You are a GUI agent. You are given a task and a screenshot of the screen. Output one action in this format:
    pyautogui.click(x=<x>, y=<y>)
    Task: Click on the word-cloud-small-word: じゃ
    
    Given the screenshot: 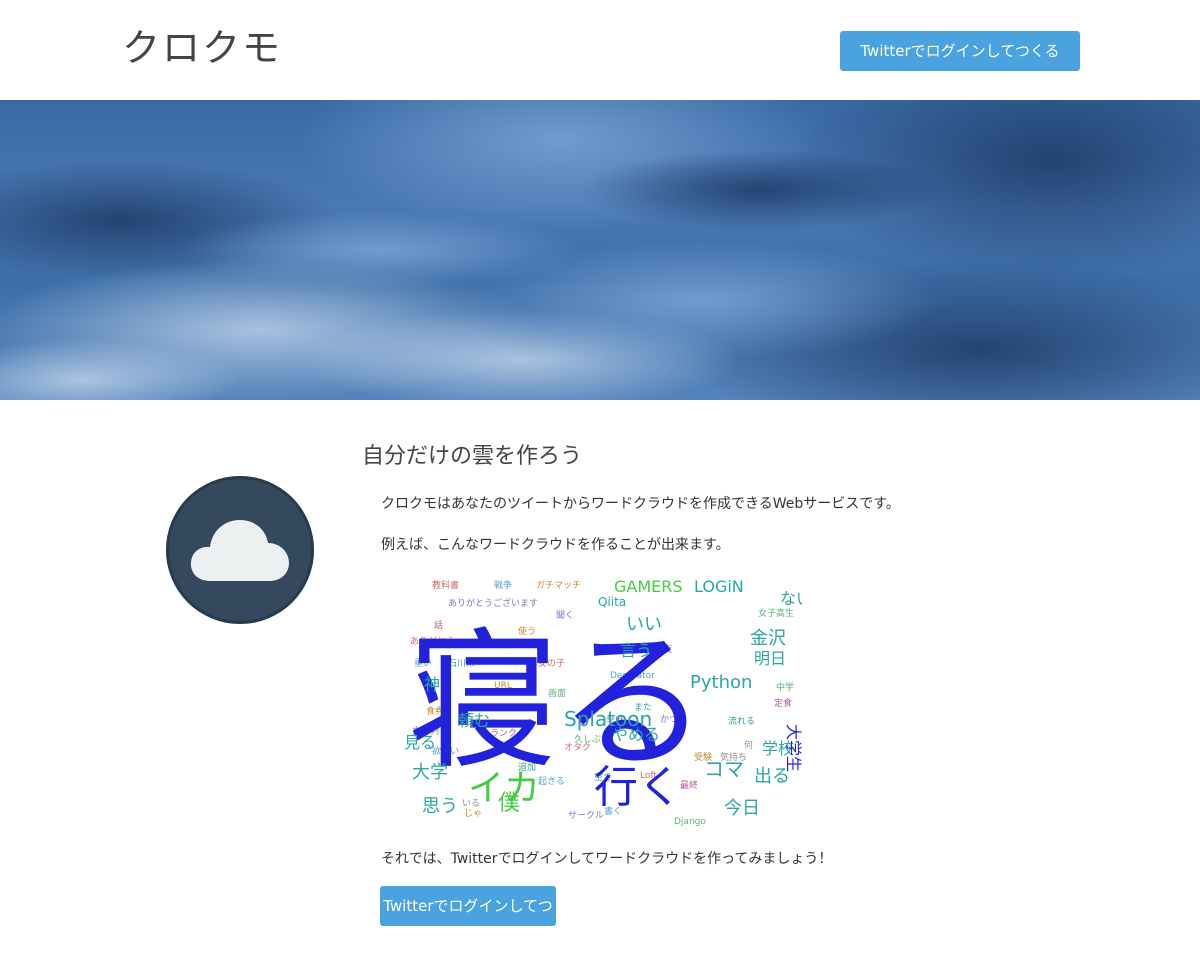 What is the action you would take?
    pyautogui.click(x=473, y=813)
    